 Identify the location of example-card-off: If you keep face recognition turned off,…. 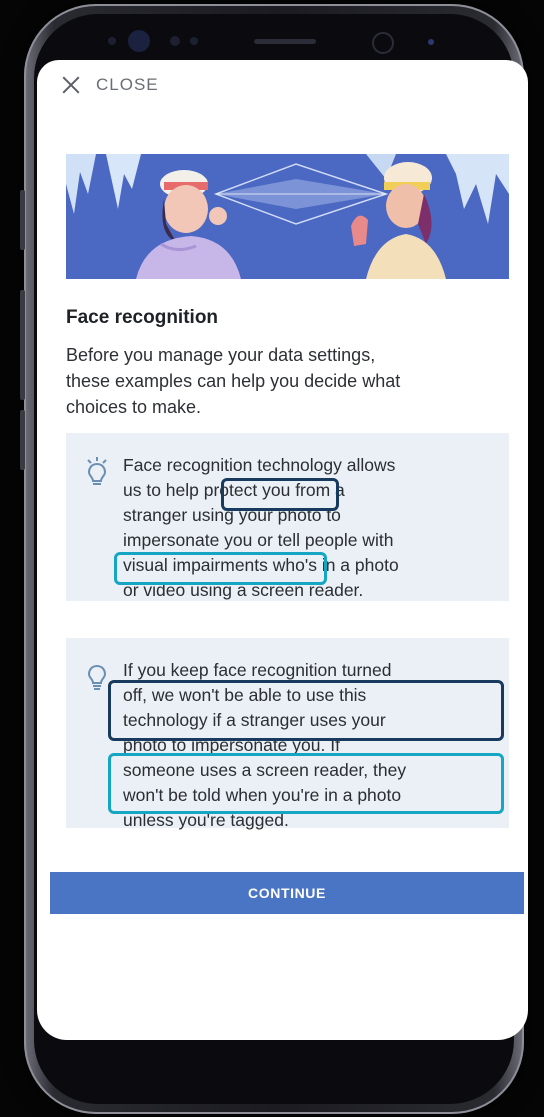
(287, 734).